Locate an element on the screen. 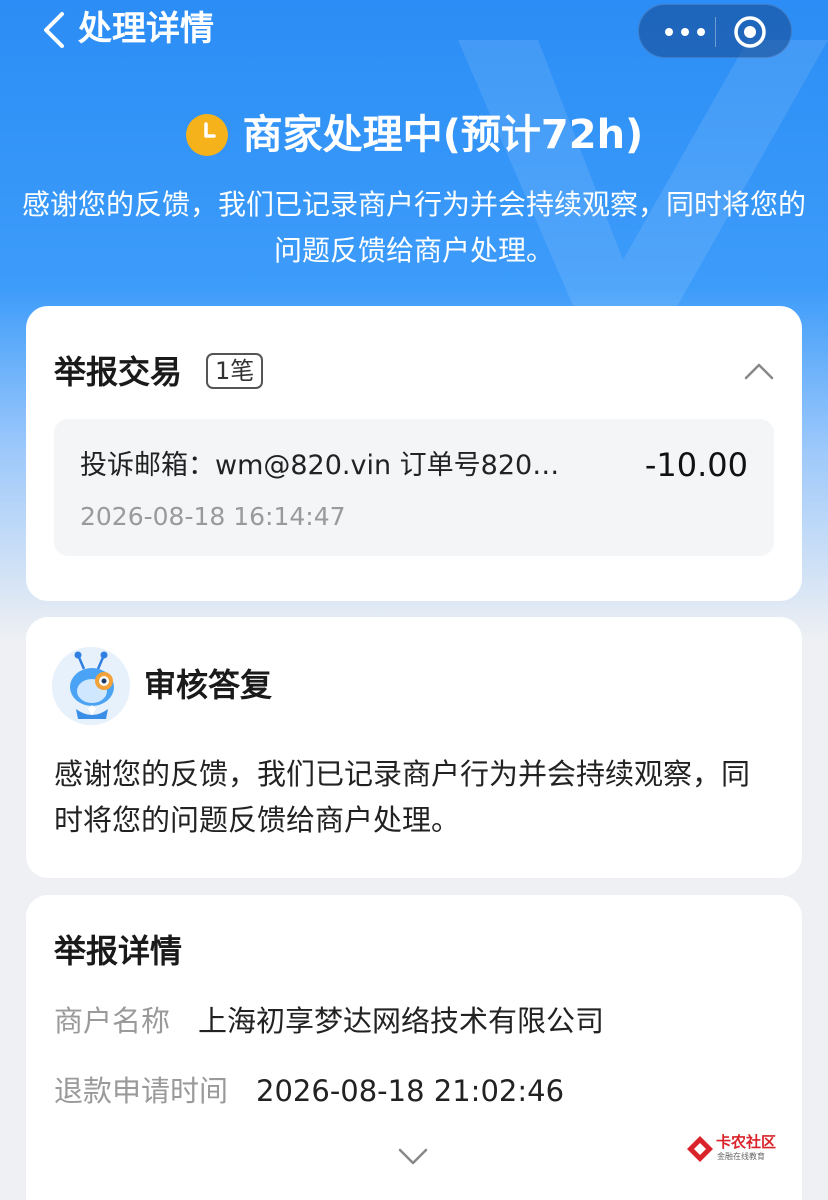 The image size is (828, 1200). kanong-community-logo: 卡农社区 金融在线教育 is located at coordinates (736, 1150).